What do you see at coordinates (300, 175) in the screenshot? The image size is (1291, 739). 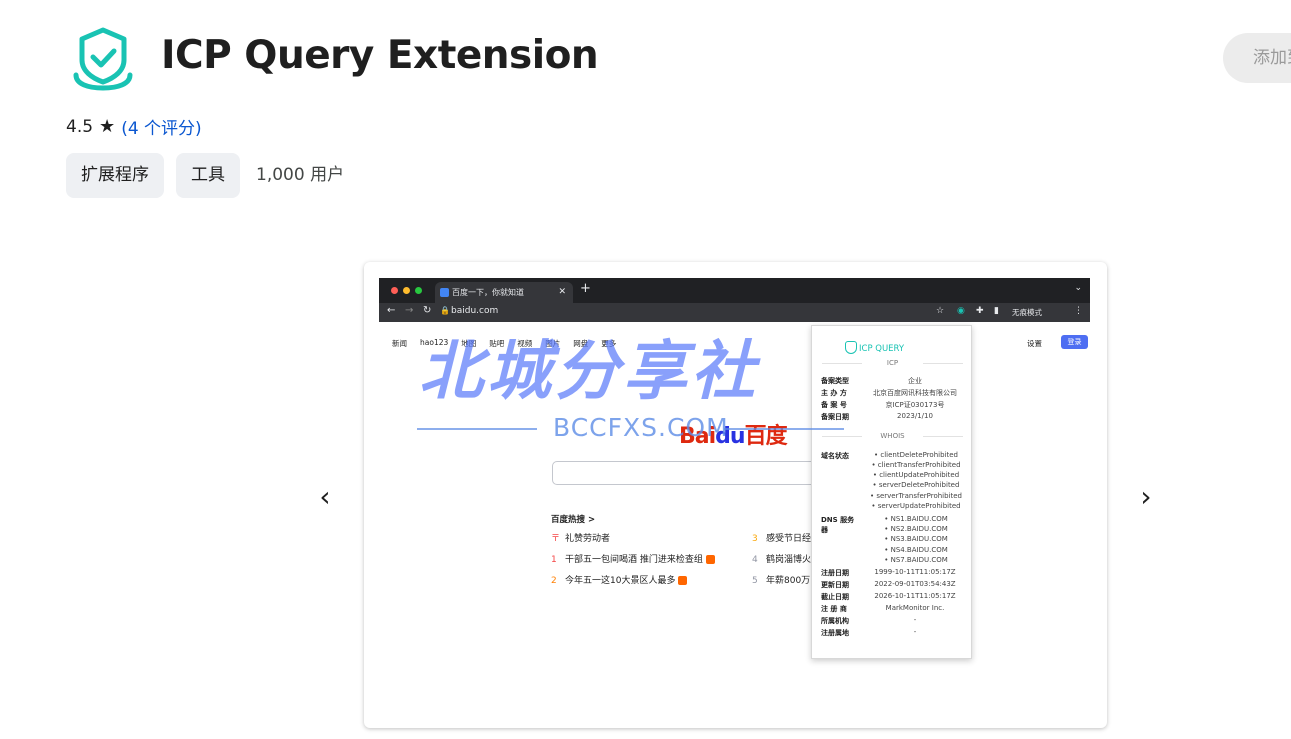 I see `user-count: 1,000 用户` at bounding box center [300, 175].